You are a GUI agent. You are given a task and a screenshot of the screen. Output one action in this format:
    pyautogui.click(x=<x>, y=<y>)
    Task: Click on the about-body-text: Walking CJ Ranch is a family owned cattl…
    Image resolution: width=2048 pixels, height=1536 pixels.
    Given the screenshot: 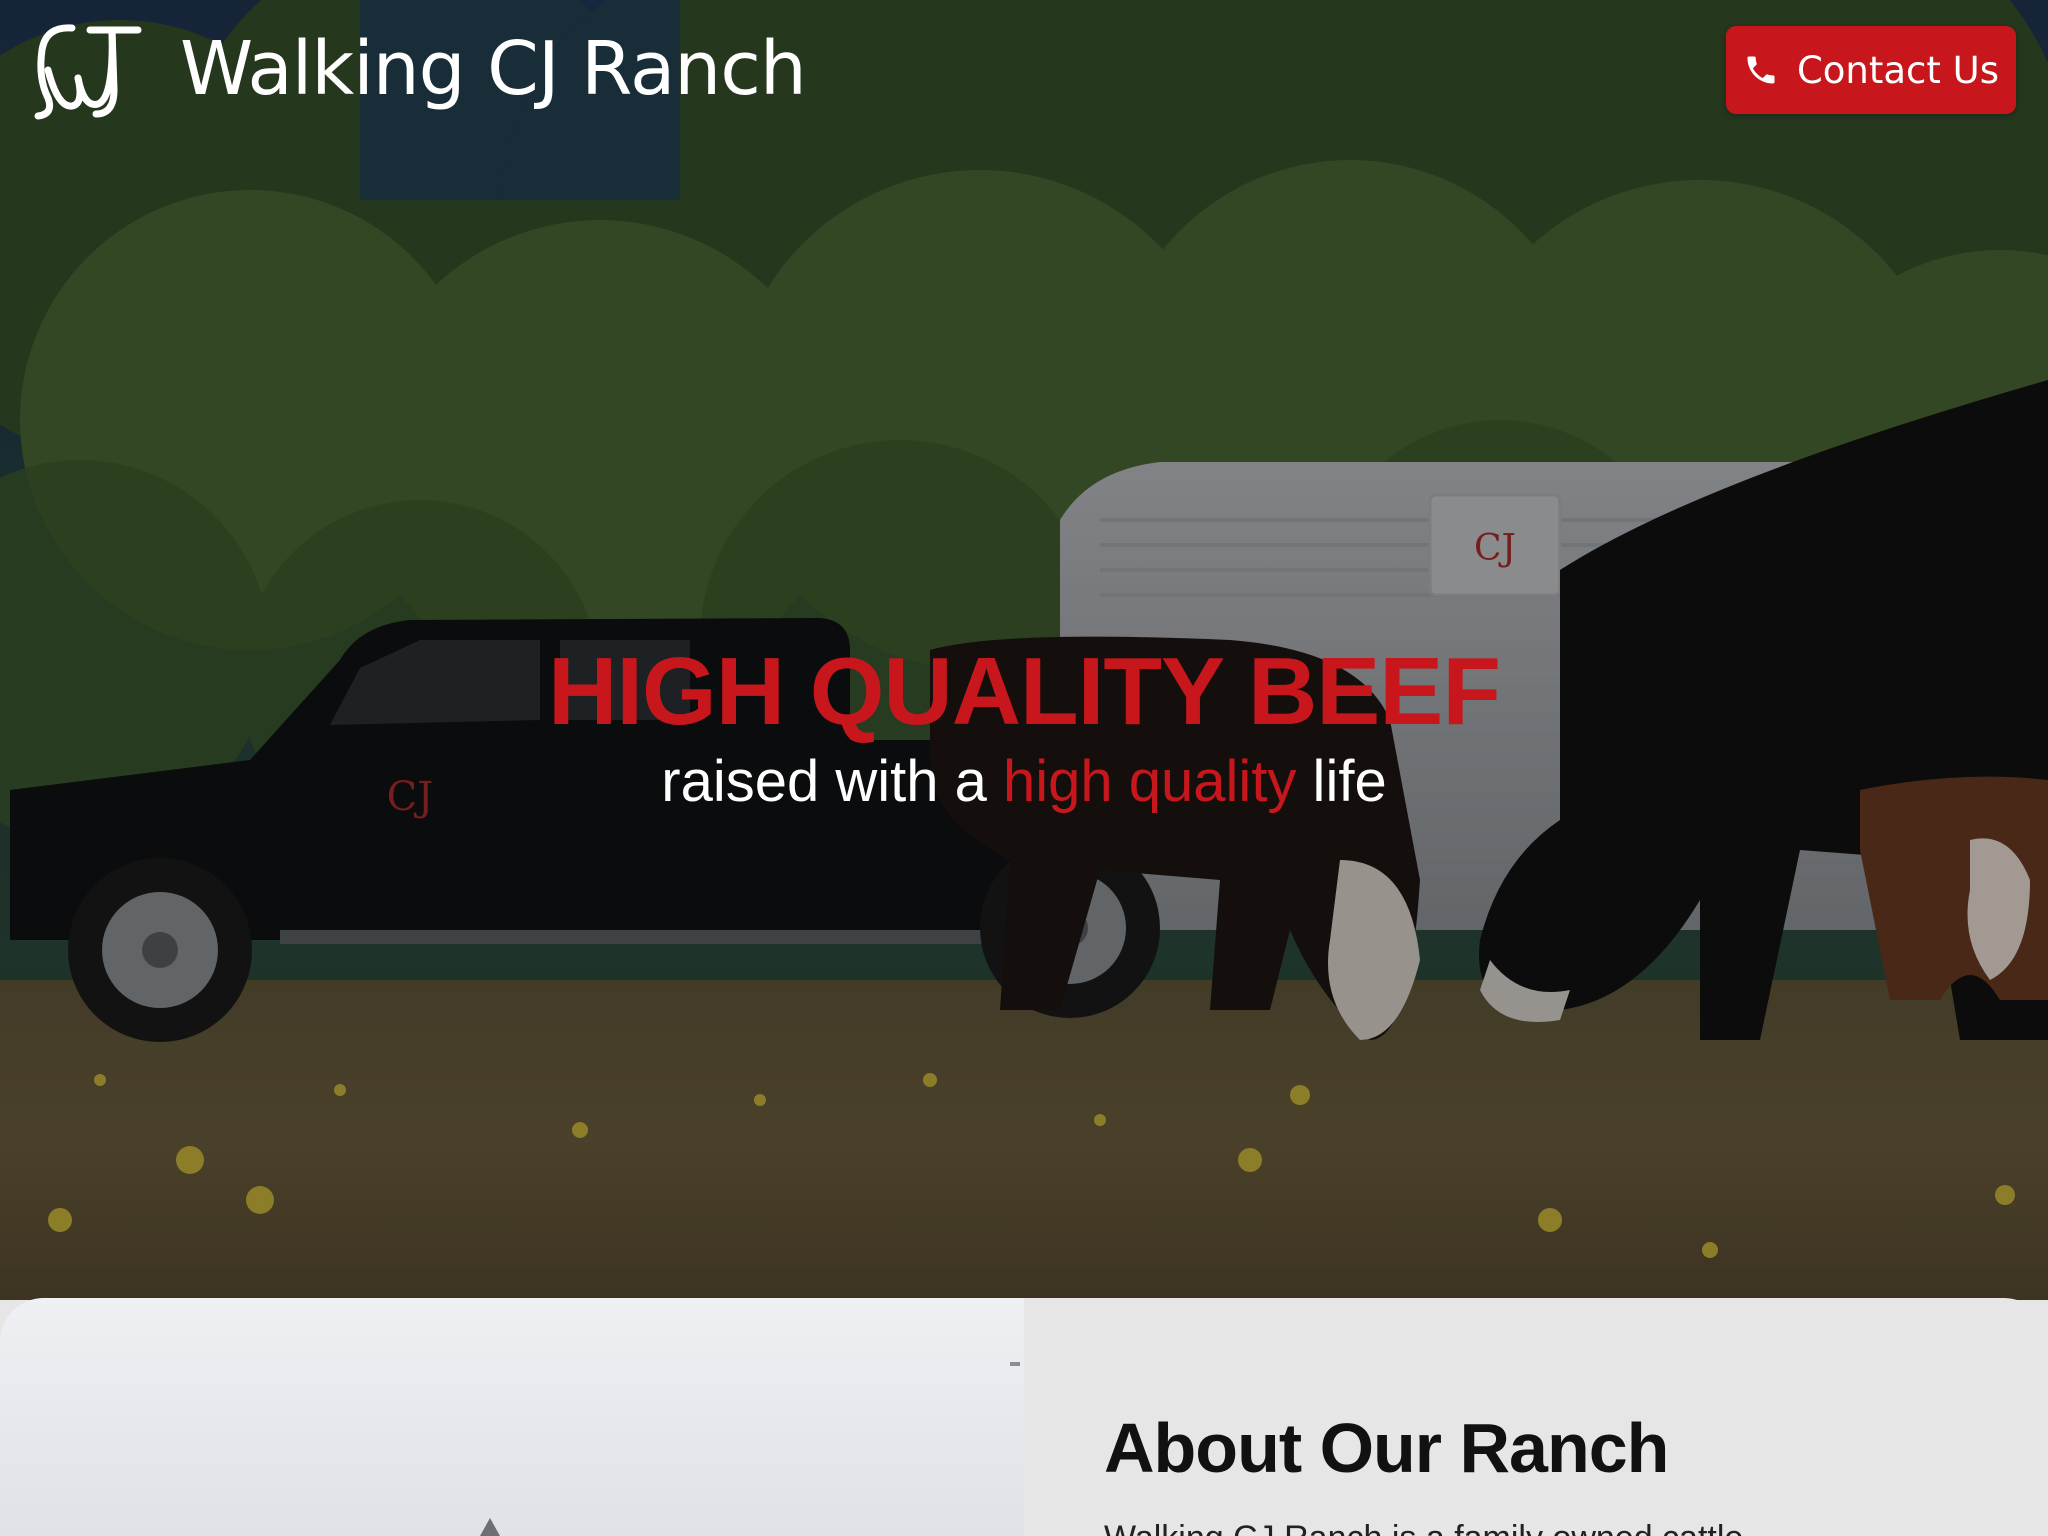 What is the action you would take?
    pyautogui.click(x=1423, y=1526)
    